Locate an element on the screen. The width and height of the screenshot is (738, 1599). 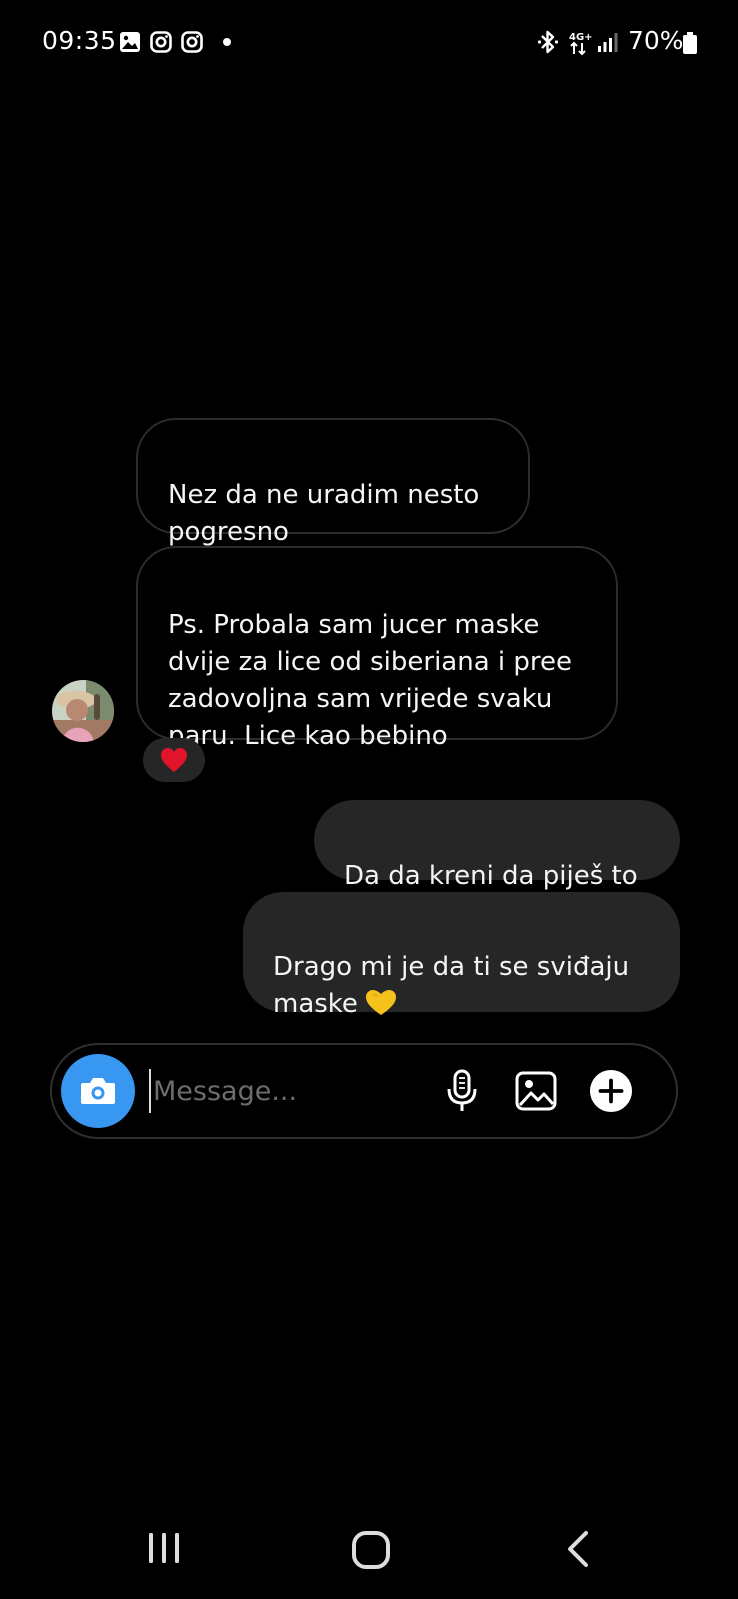
gallery-icon is located at coordinates (536, 1091).